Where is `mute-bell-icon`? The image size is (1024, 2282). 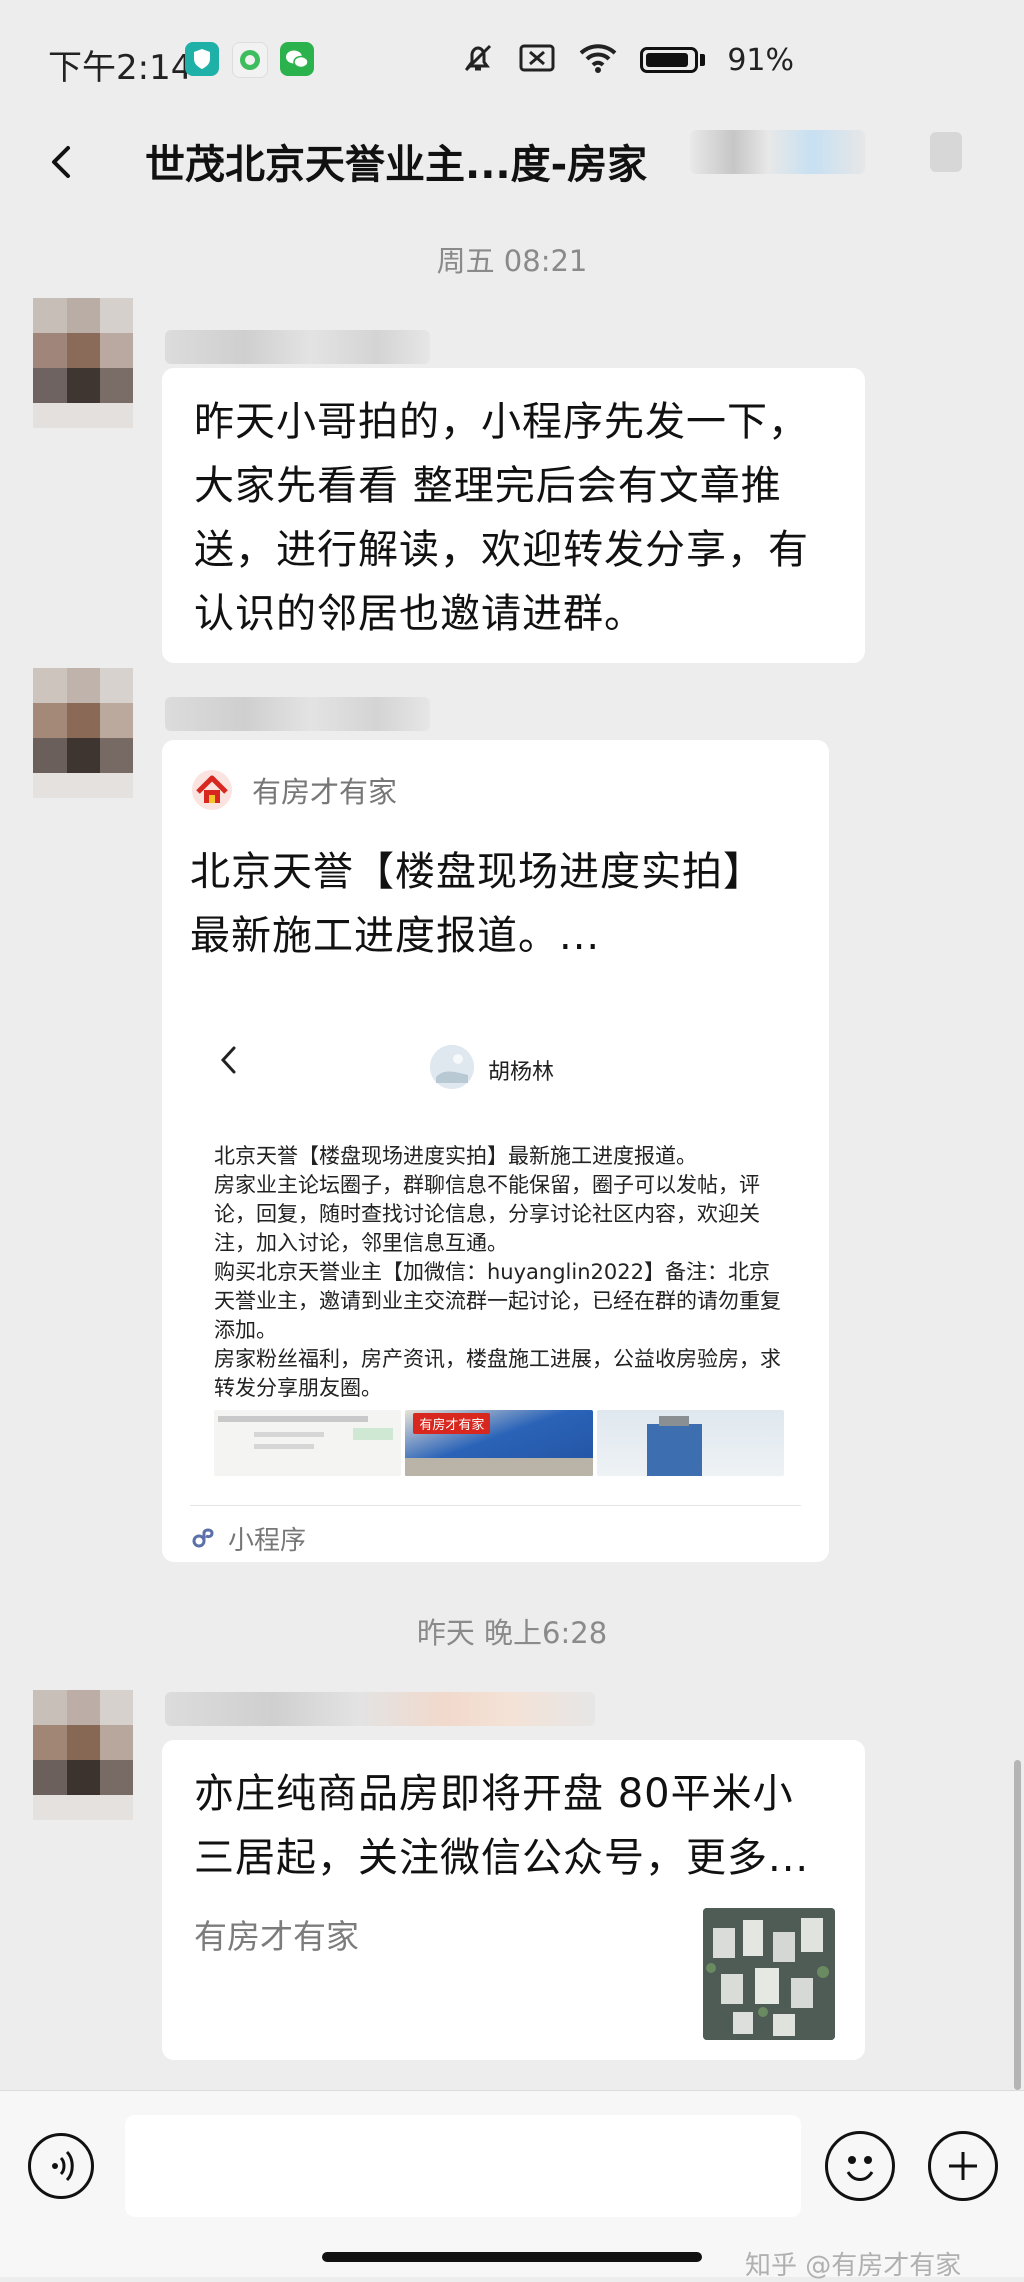
mute-bell-icon is located at coordinates (478, 60).